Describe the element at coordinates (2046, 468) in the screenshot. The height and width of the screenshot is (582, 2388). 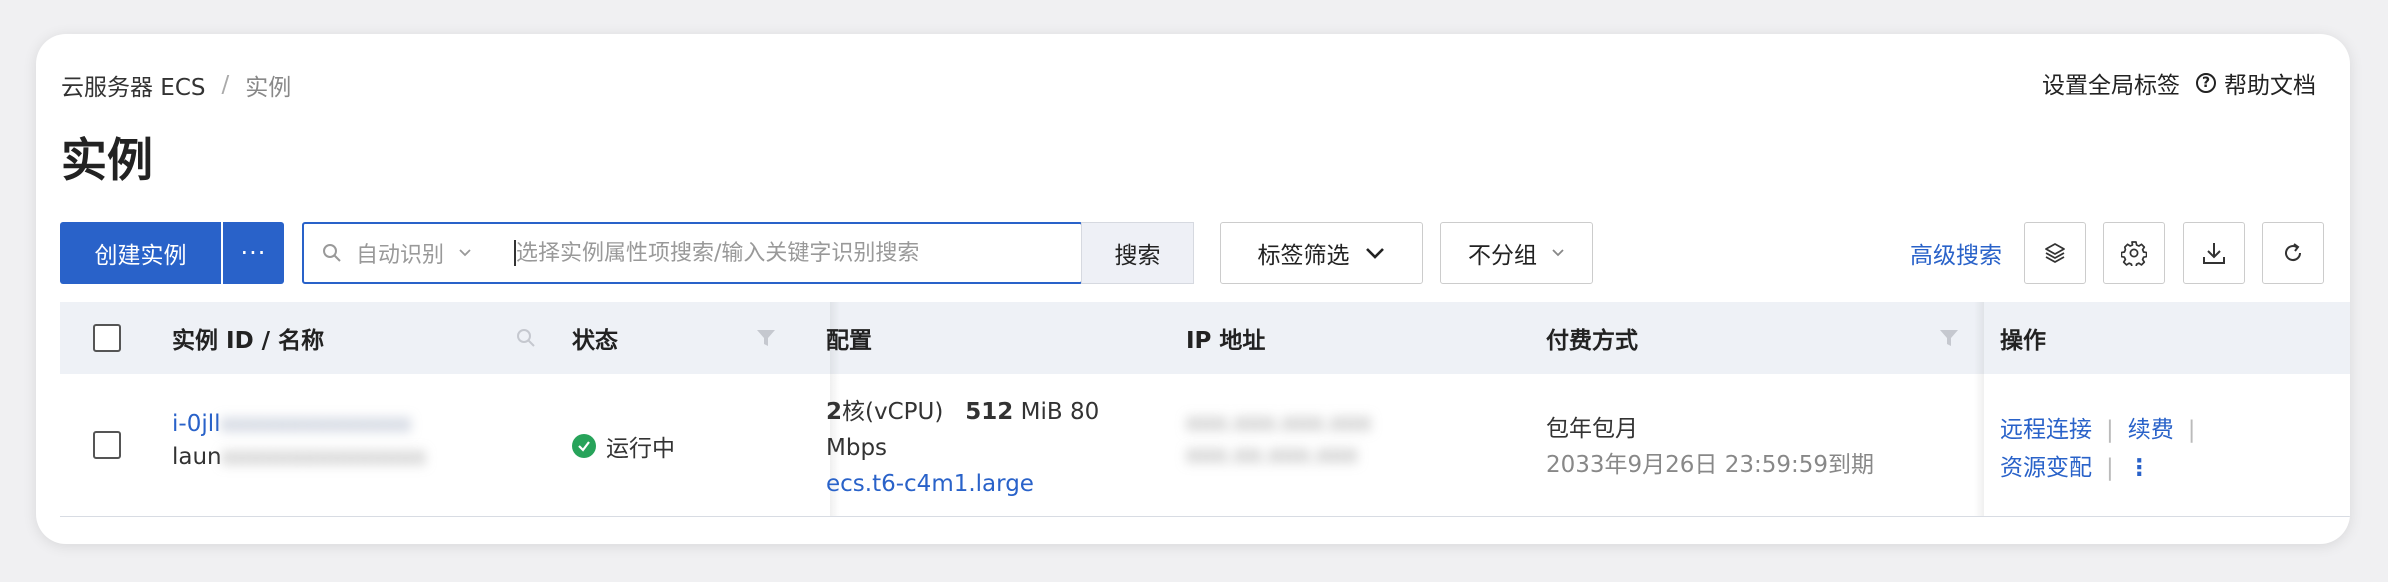
I see `resource-change-link: 资源变配` at that location.